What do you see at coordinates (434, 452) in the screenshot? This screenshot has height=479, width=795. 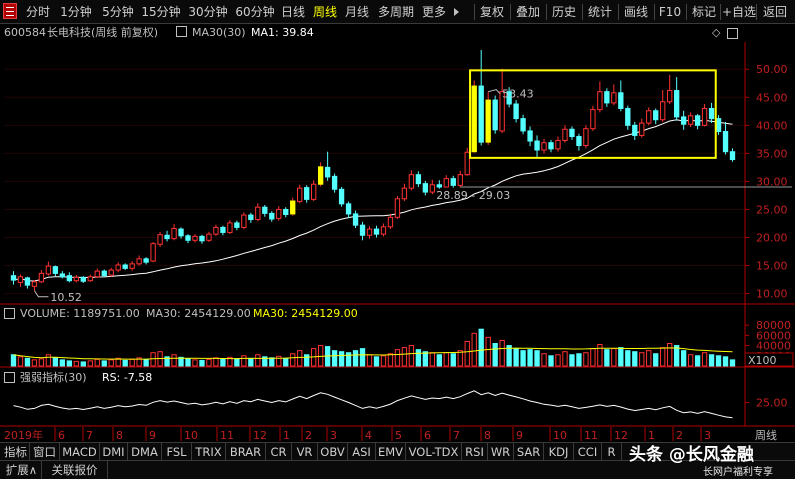 I see `indicator-tab-13: VOL-TDX` at bounding box center [434, 452].